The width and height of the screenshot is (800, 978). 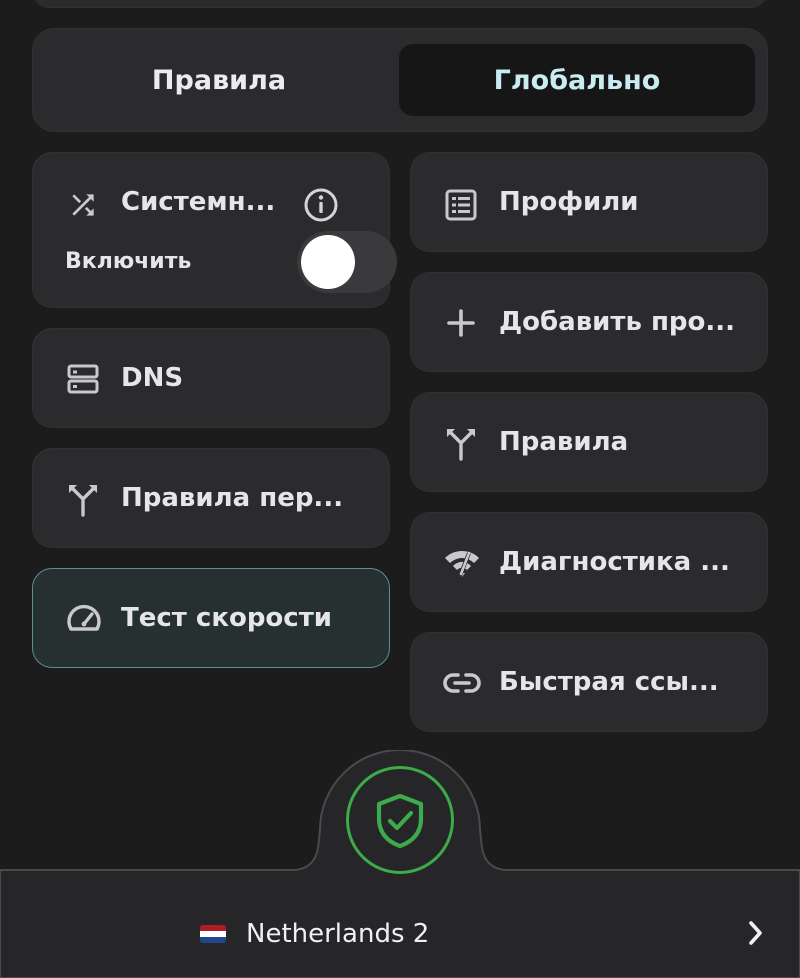 What do you see at coordinates (83, 205) in the screenshot?
I see `shuffle-icon` at bounding box center [83, 205].